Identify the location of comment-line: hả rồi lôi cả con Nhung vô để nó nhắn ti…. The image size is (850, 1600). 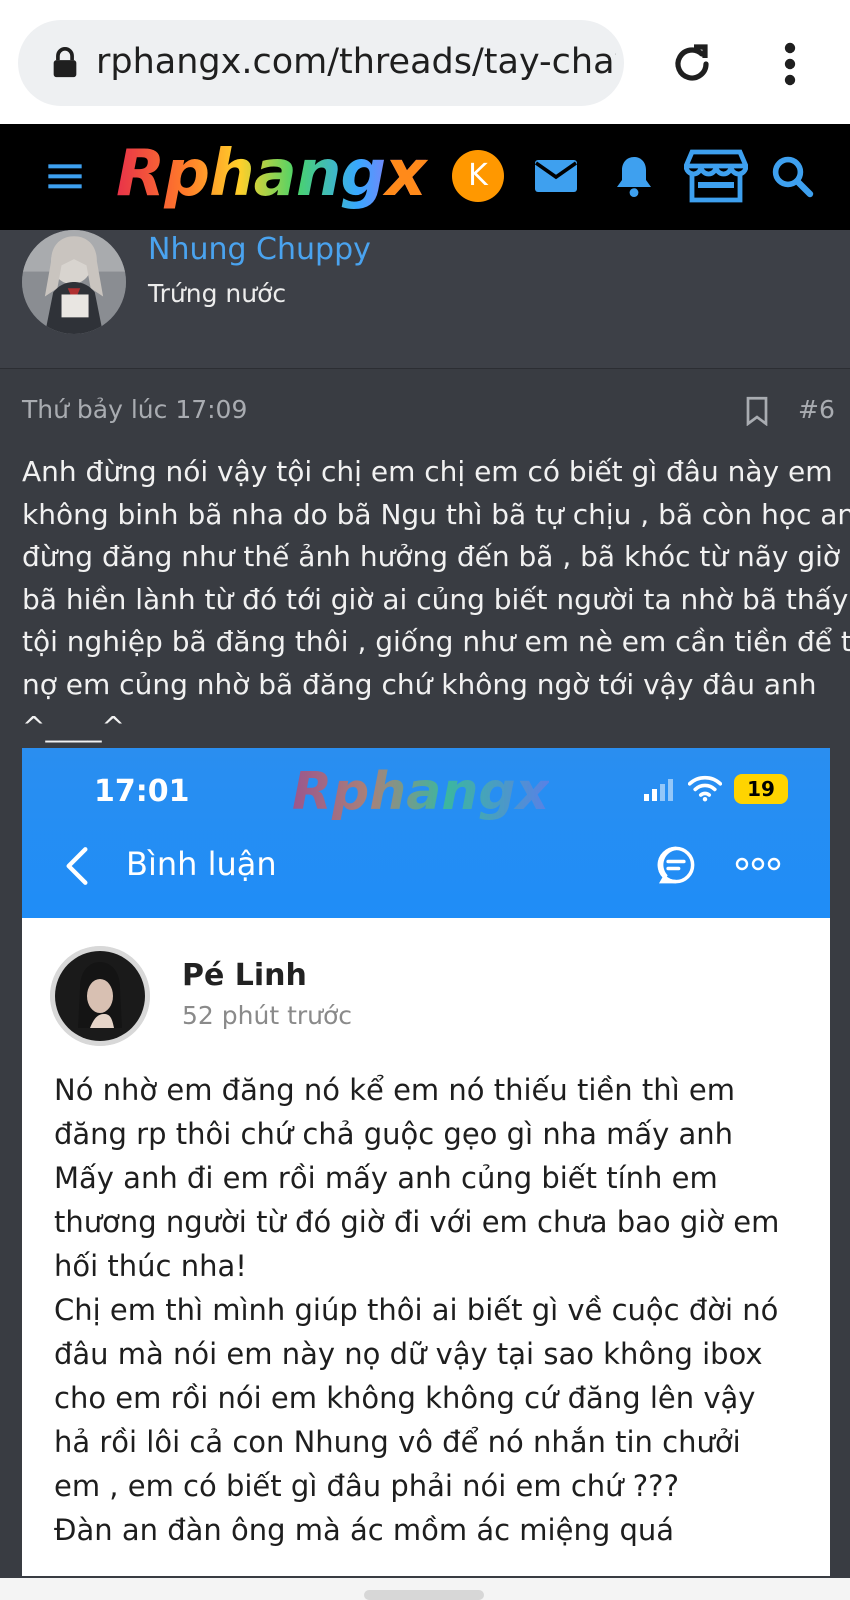
(397, 1442).